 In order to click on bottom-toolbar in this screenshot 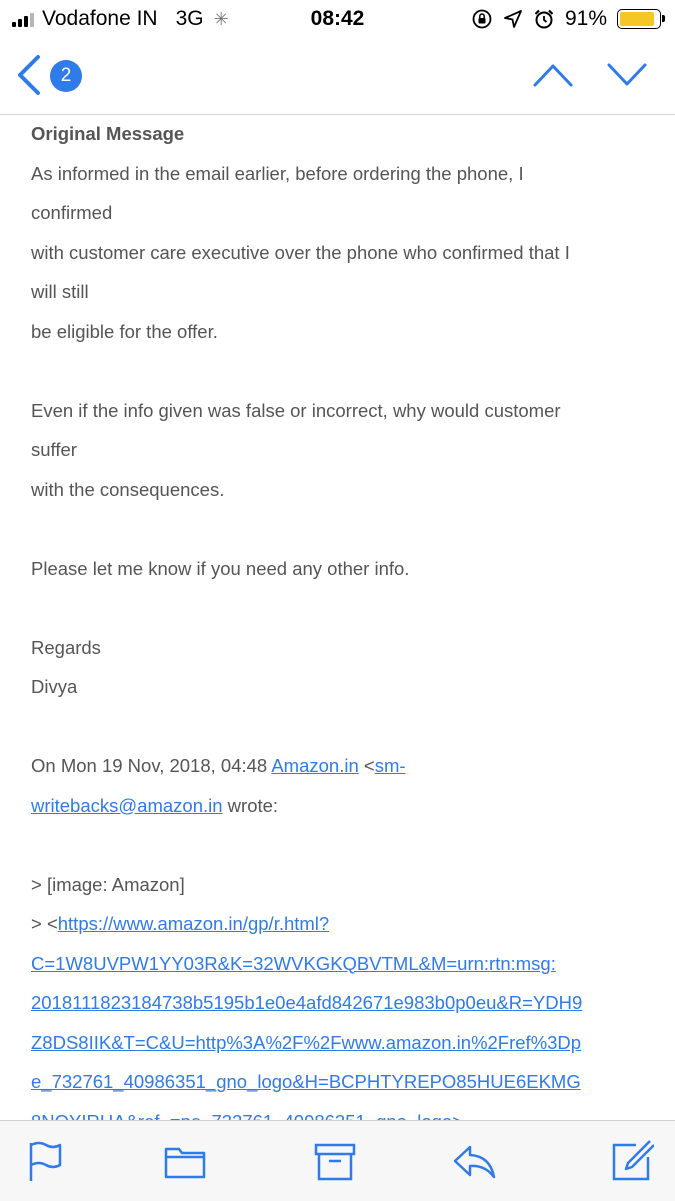, I will do `click(337, 1160)`.